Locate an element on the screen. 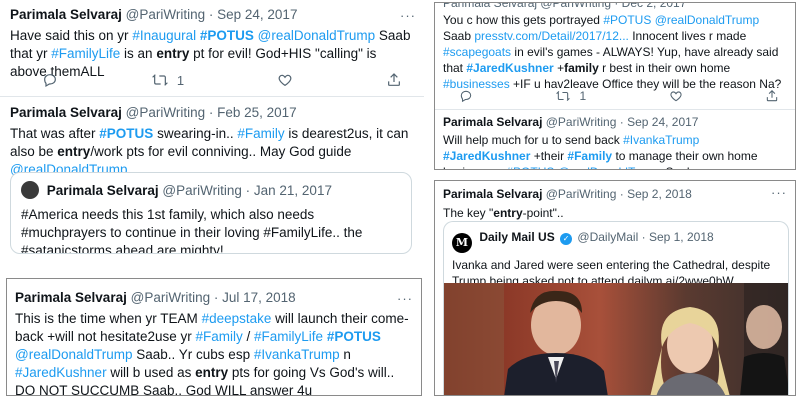 The width and height of the screenshot is (800, 400). cathedral-photo is located at coordinates (616, 339).